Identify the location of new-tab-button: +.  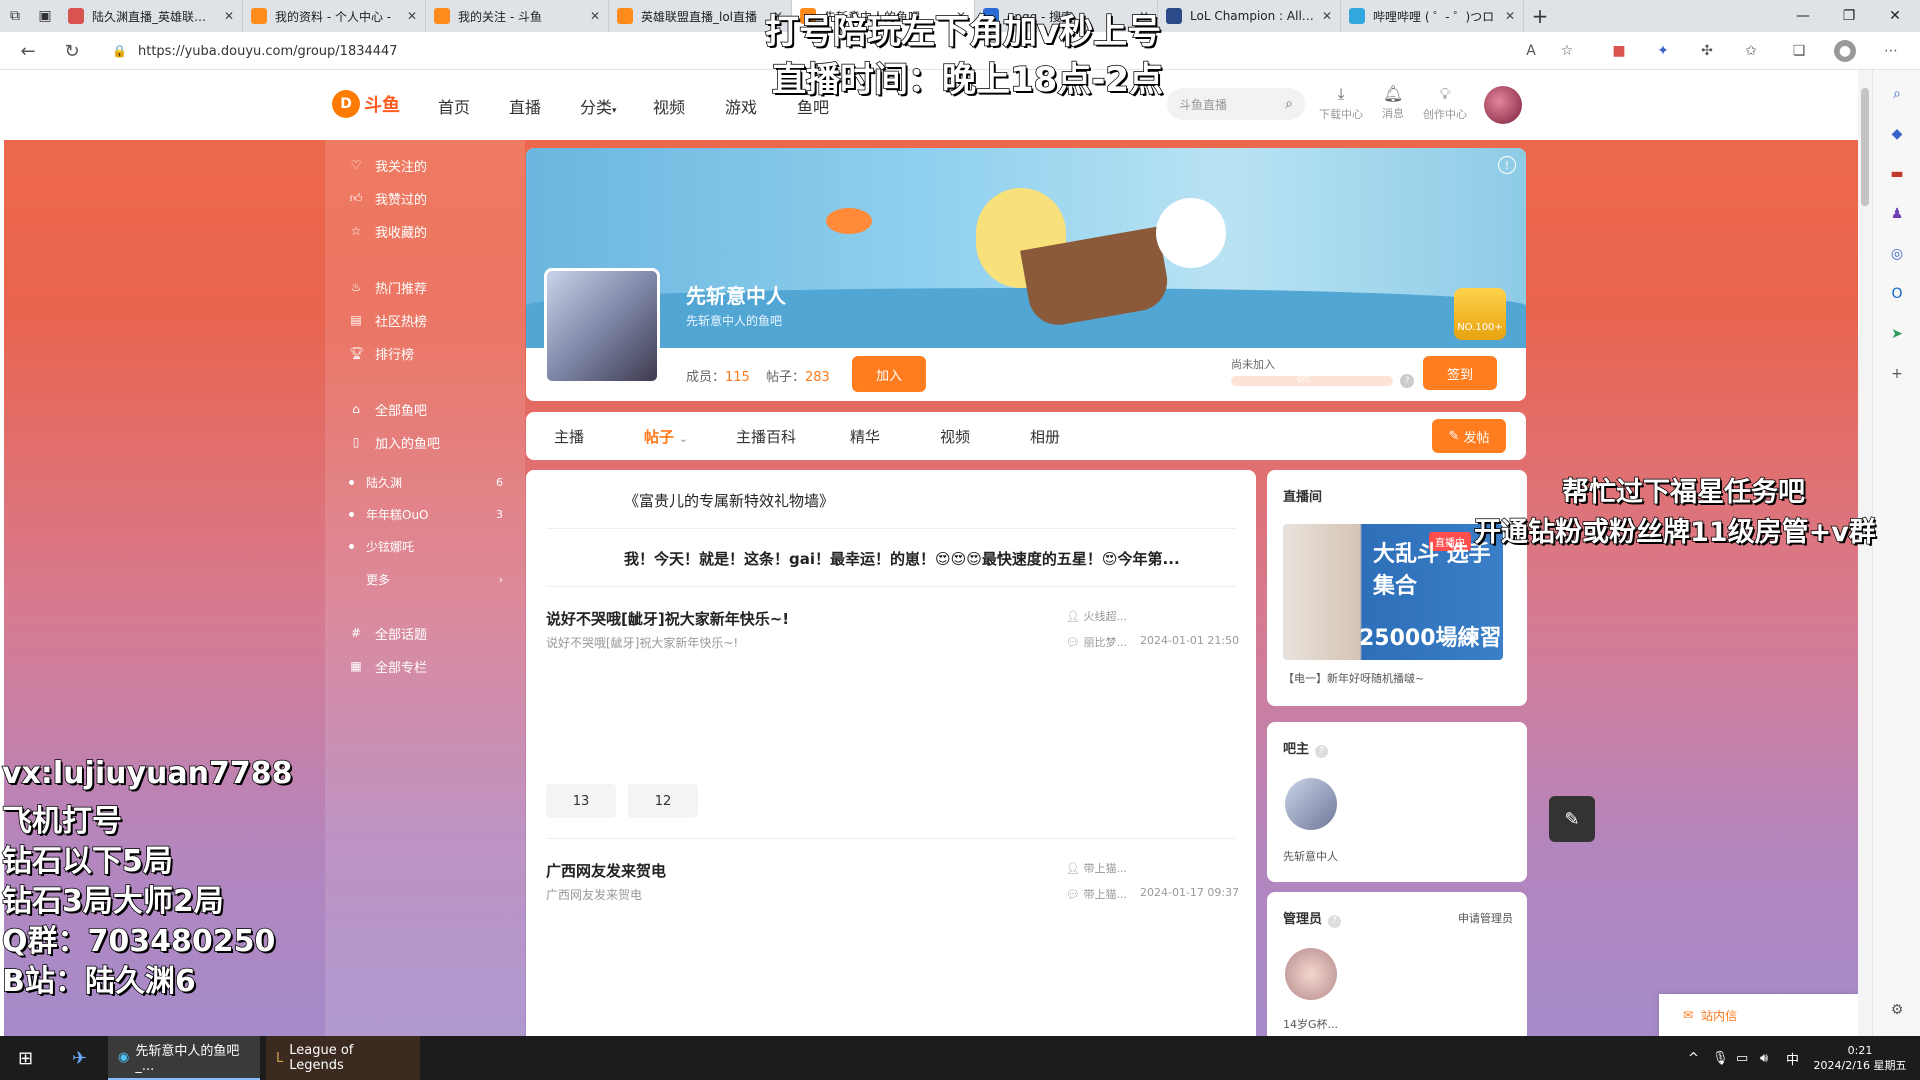
(1540, 16).